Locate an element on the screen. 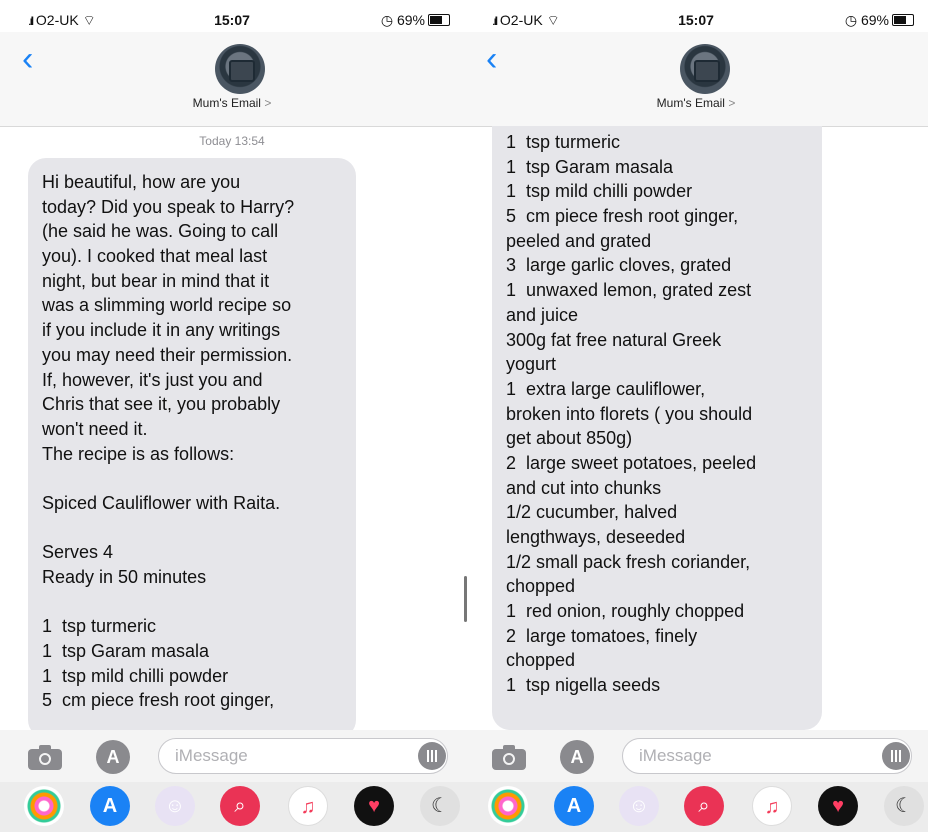  message-line: Hi beautiful, how are you is located at coordinates (141, 182).